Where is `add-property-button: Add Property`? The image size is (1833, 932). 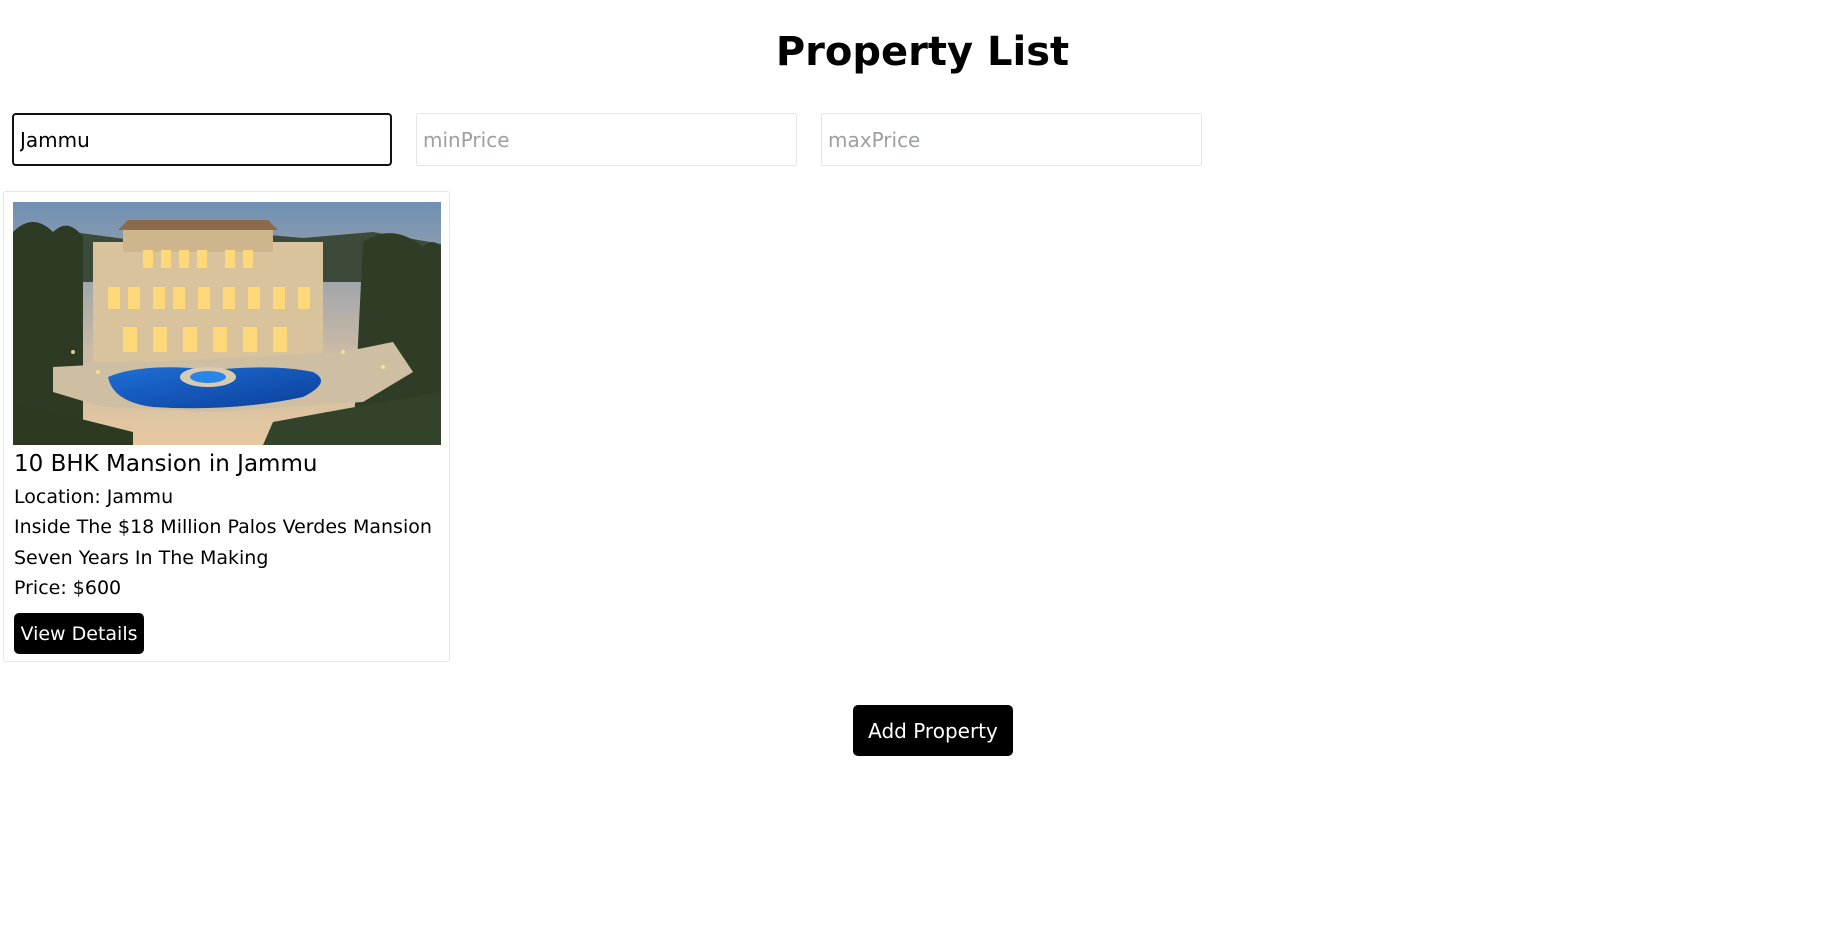
add-property-button: Add Property is located at coordinates (933, 730).